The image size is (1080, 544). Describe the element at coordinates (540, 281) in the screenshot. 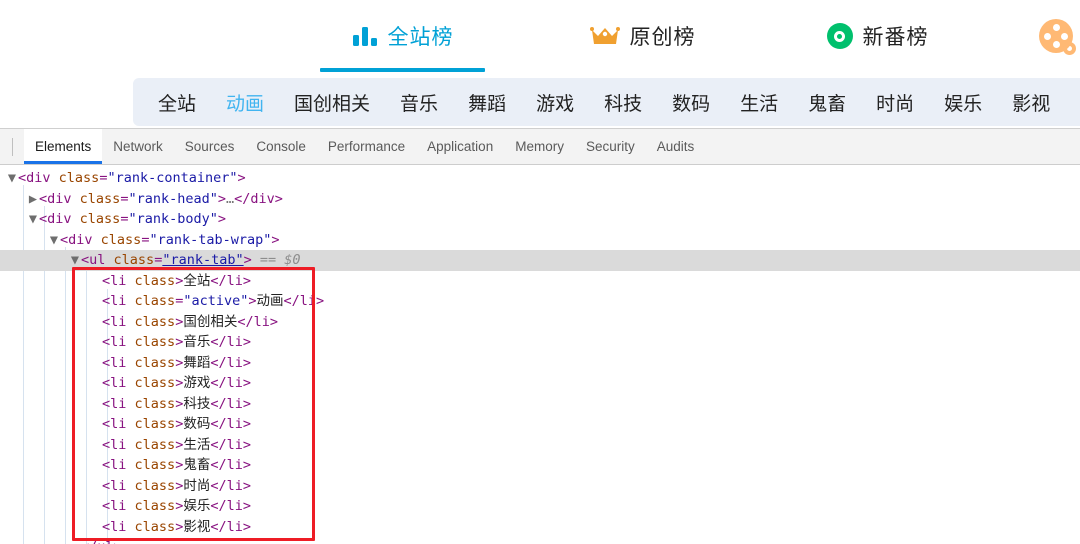

I see `dom-node-row: <li class>全站</li>` at that location.